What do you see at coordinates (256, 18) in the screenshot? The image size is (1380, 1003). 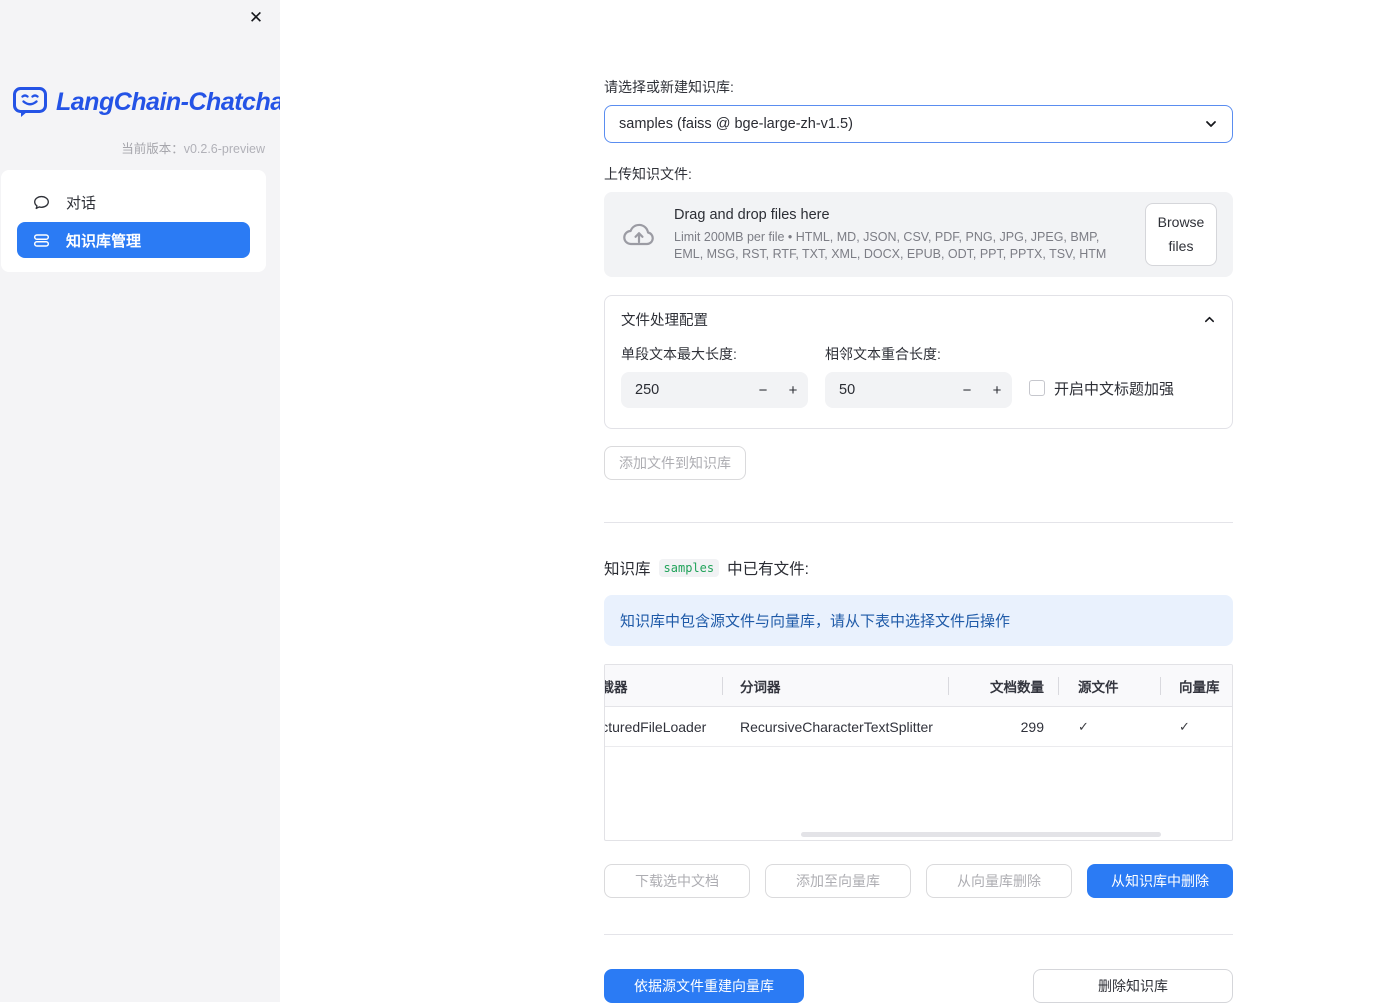 I see `close-sidebar-icon: ✕` at bounding box center [256, 18].